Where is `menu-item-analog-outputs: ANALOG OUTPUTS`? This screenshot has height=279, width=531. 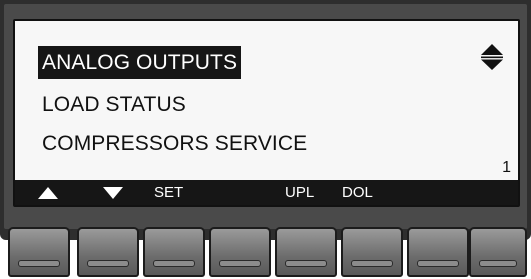
menu-item-analog-outputs: ANALOG OUTPUTS is located at coordinates (140, 62).